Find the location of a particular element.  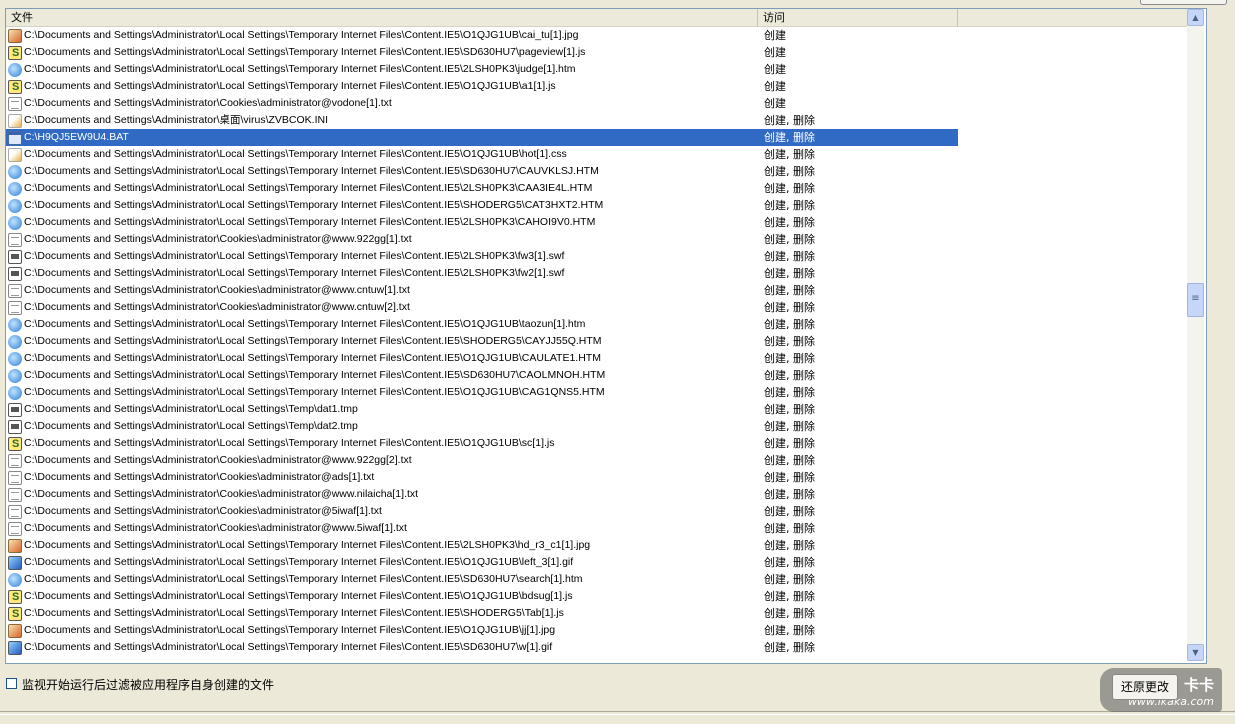

column-header-file: 文件 is located at coordinates (382, 17).